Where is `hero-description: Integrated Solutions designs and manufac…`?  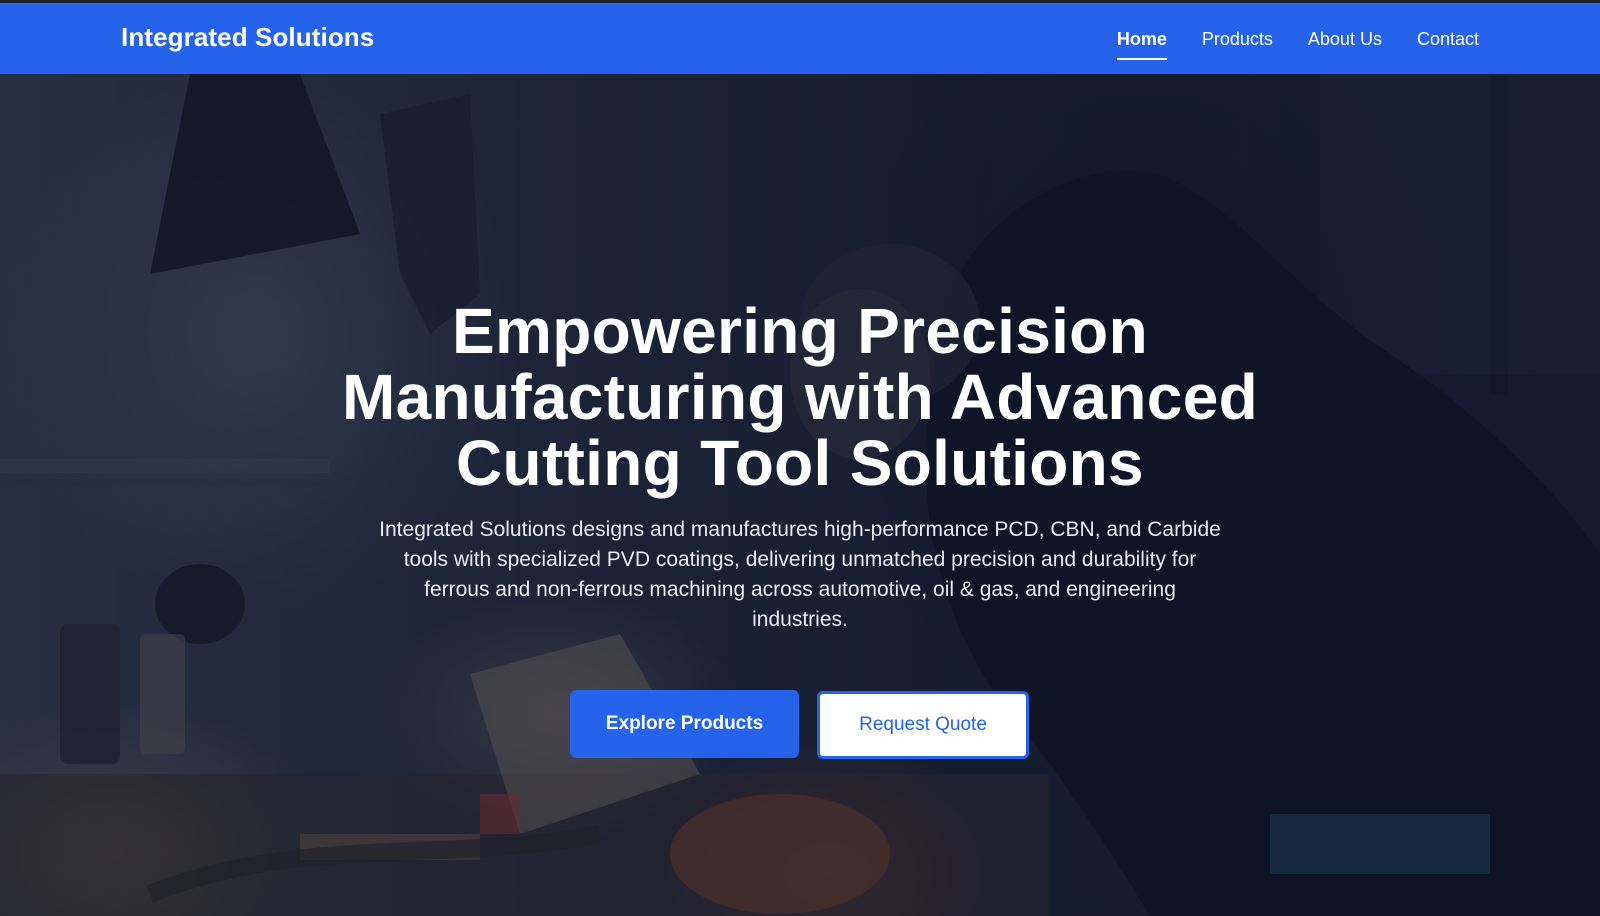 hero-description: Integrated Solutions designs and manufac… is located at coordinates (800, 574).